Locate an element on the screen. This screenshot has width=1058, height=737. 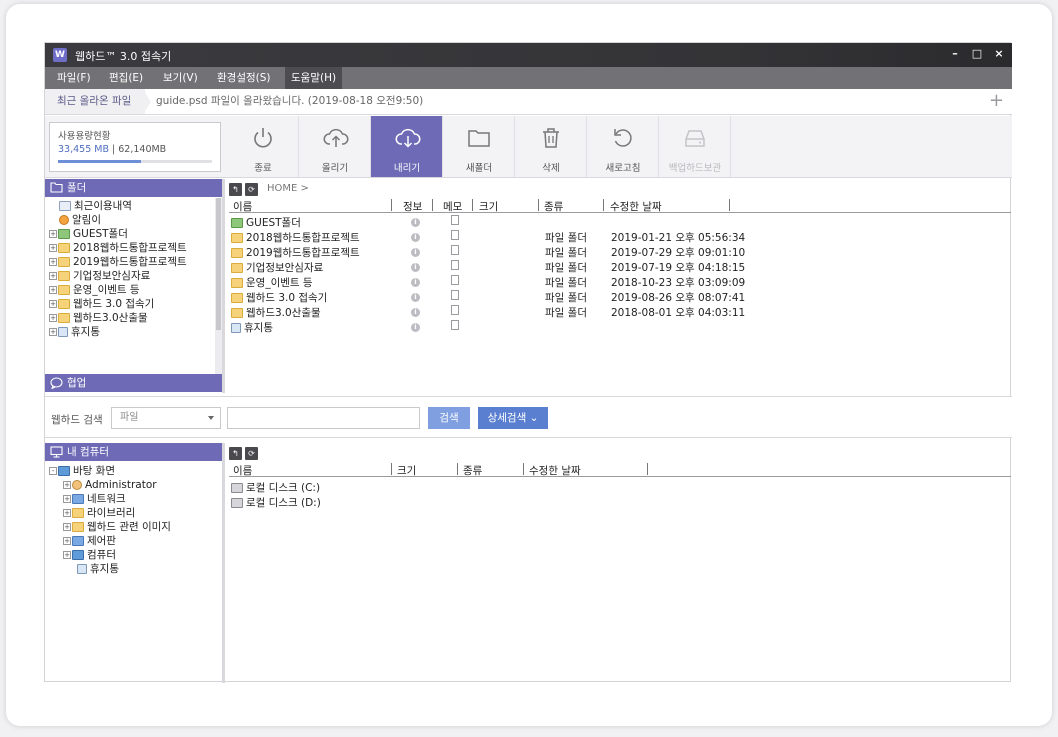
table-row: 웹하드3.0산출물 i 파일 폴더 2018-08-01 오후 04:03:11 is located at coordinates (619, 311).